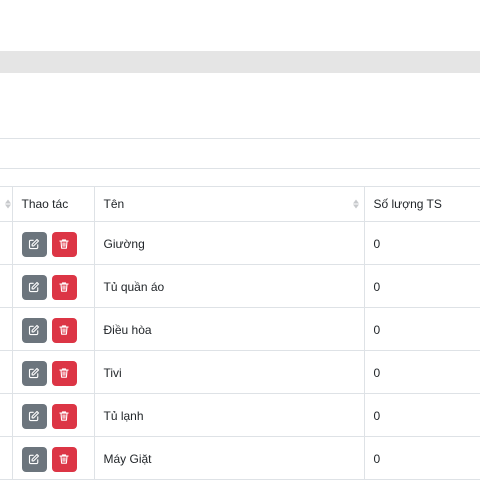 This screenshot has width=480, height=480. I want to click on table-row: Tủ lạnh 0, so click(240, 415).